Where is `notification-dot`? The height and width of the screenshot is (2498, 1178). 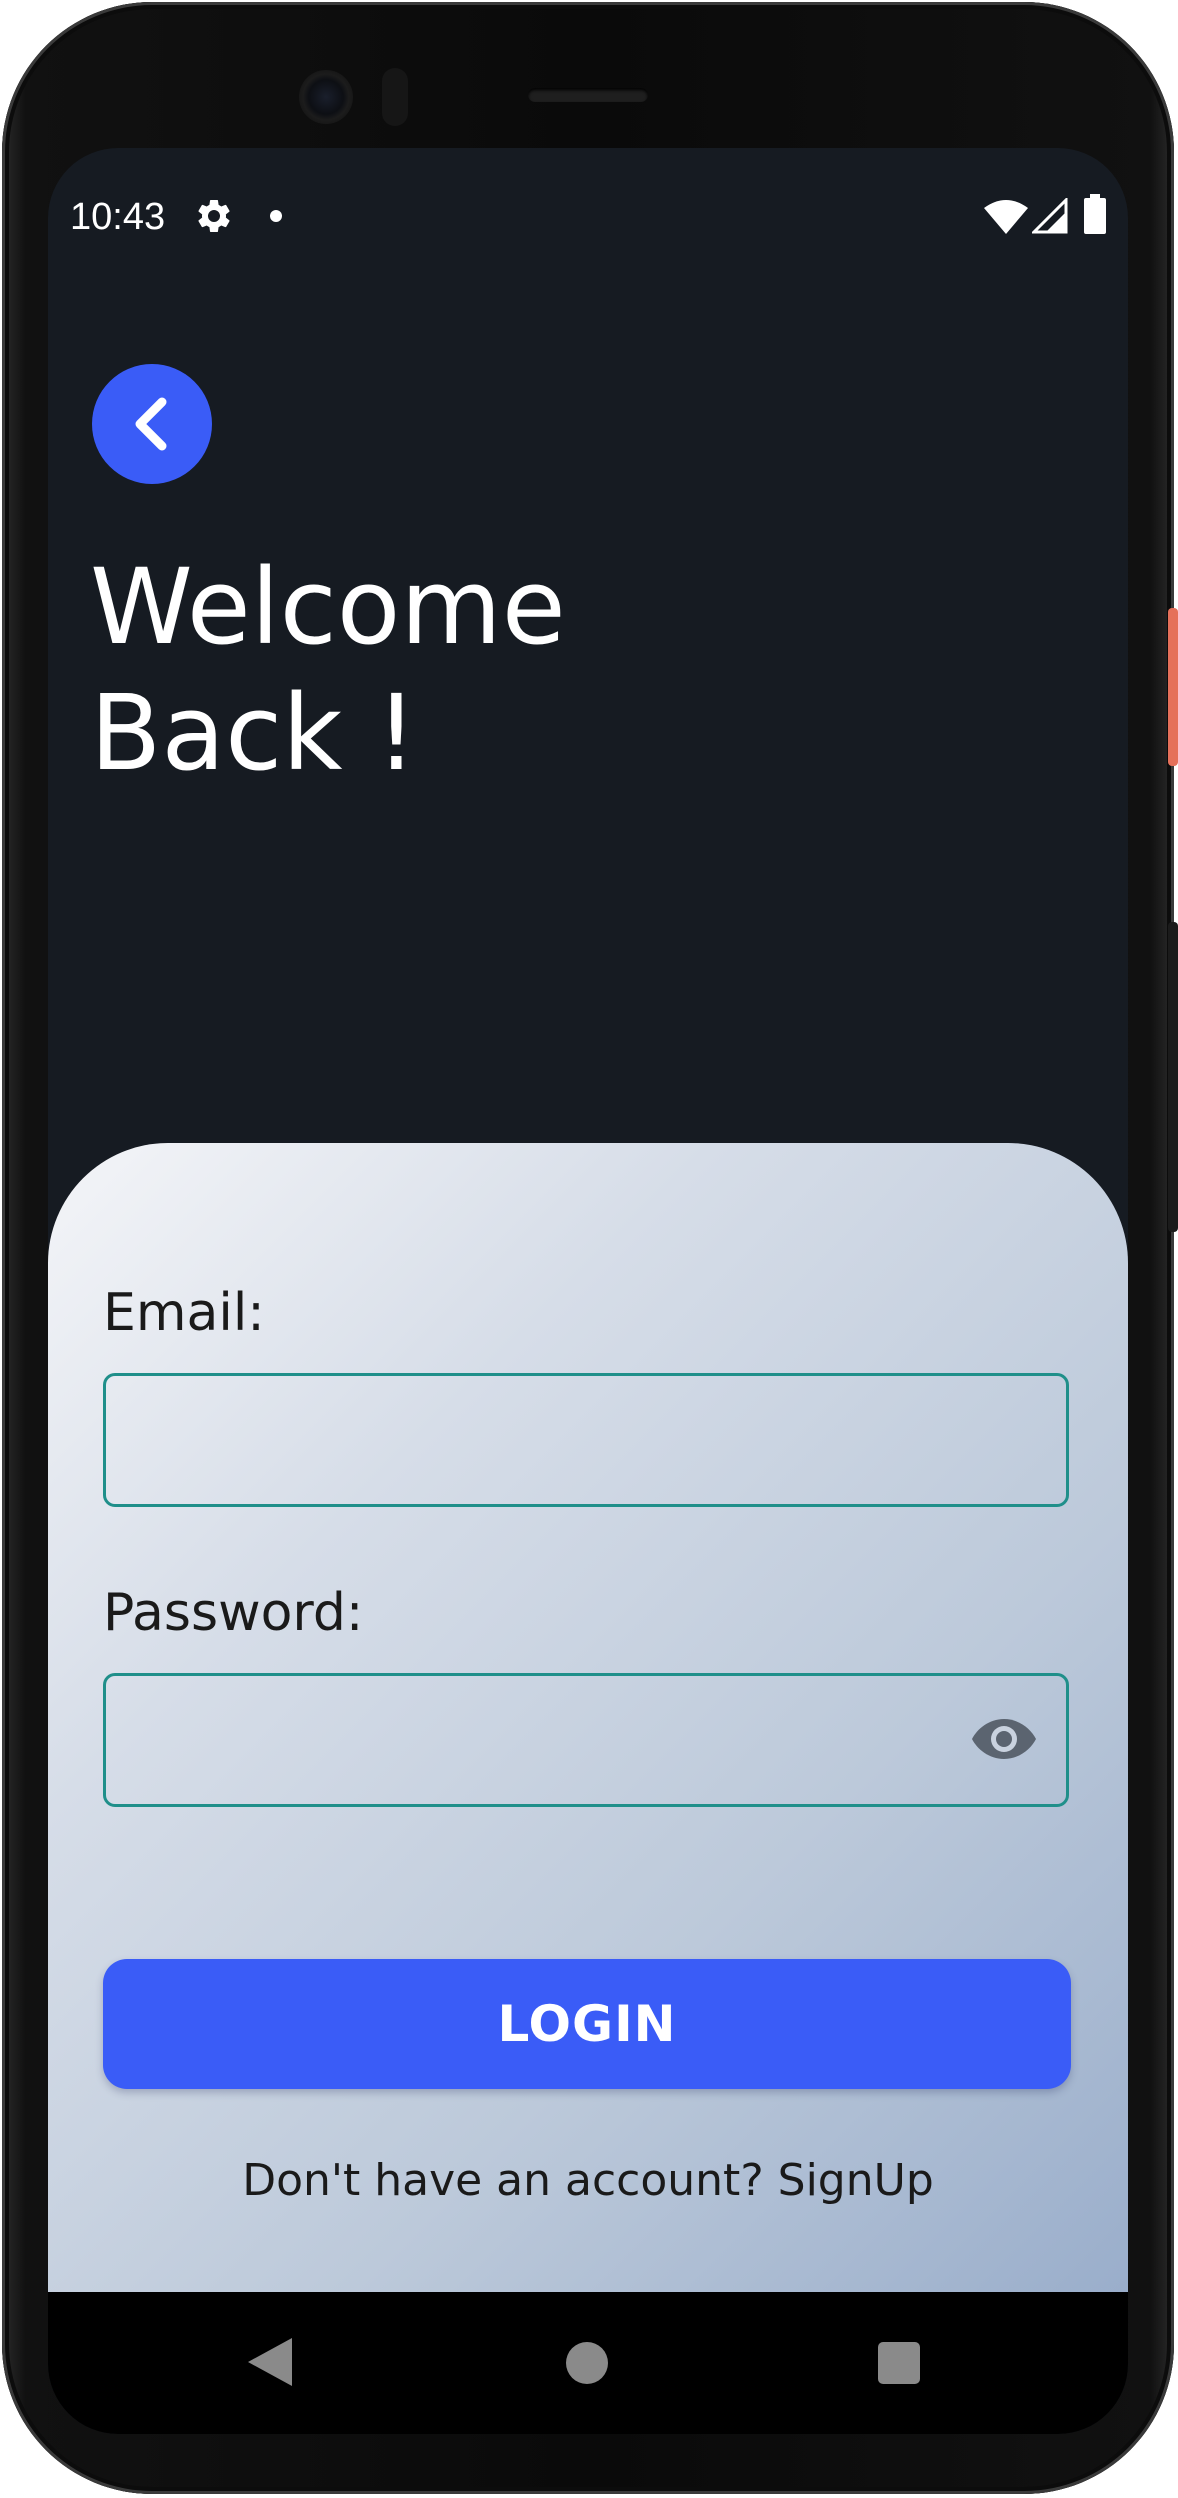 notification-dot is located at coordinates (276, 216).